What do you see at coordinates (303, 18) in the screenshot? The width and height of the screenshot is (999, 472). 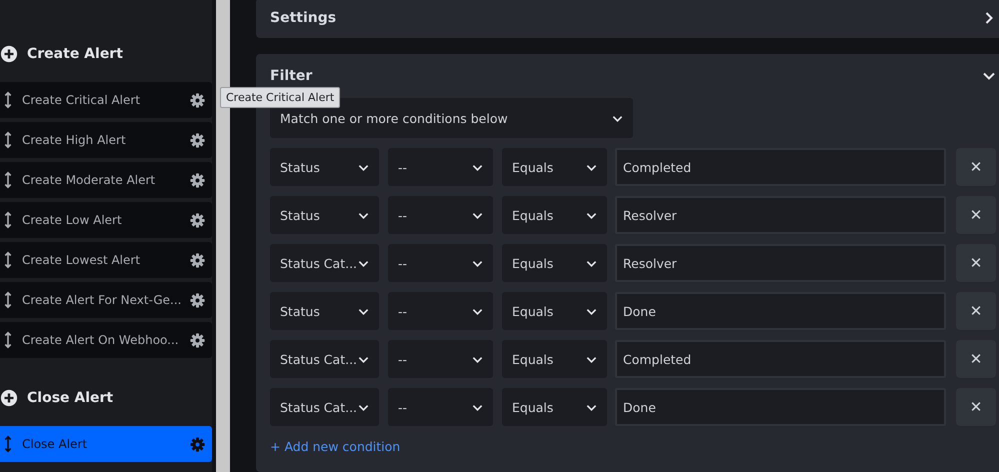 I see `panel-title: Settings` at bounding box center [303, 18].